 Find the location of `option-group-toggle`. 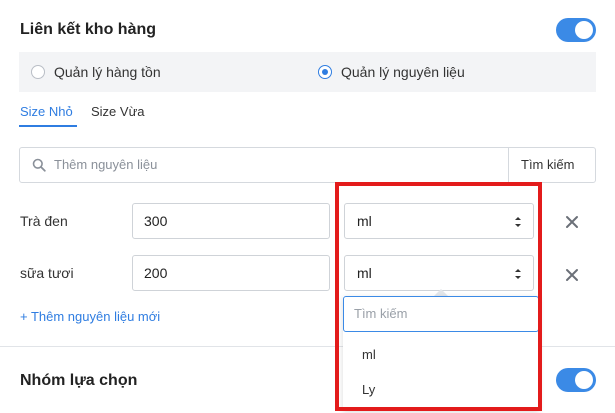

option-group-toggle is located at coordinates (576, 380).